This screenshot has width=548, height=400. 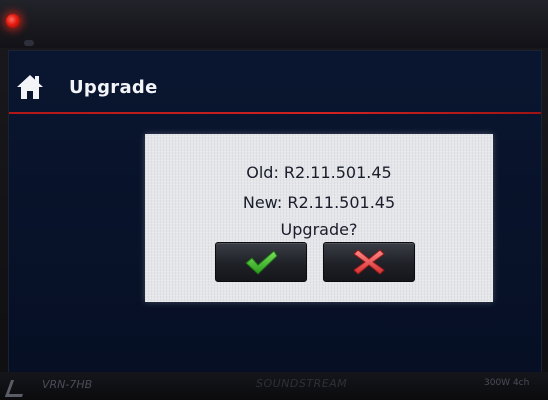 What do you see at coordinates (275, 88) in the screenshot?
I see `title-bar: Upgrade` at bounding box center [275, 88].